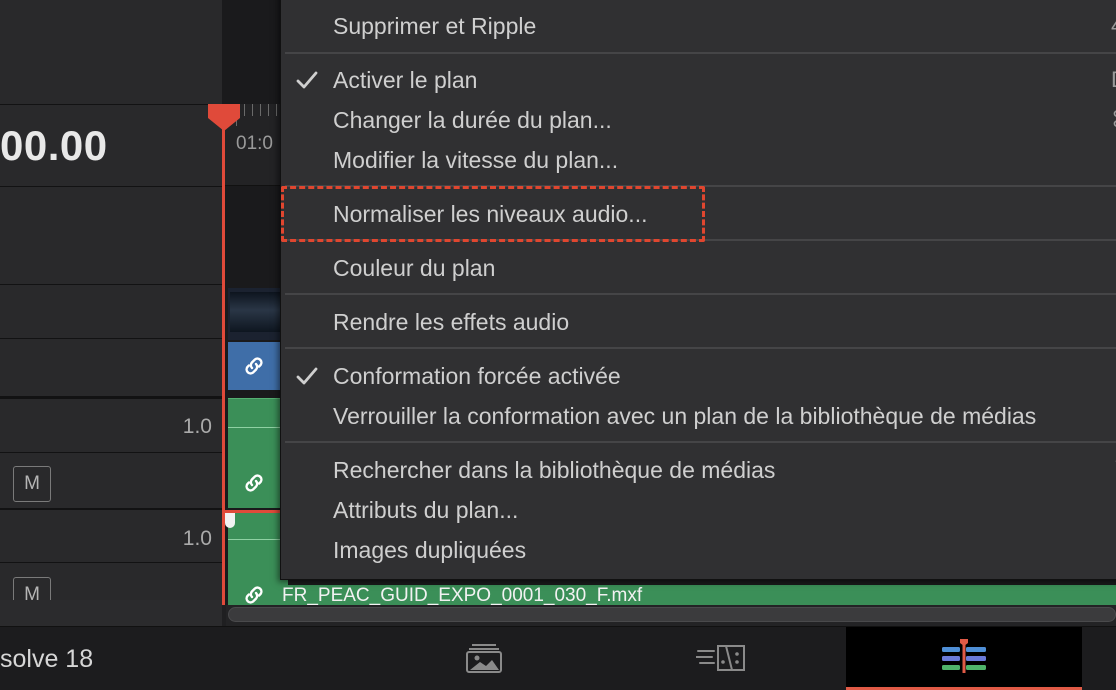  What do you see at coordinates (255, 511) in the screenshot?
I see `track-boundary-marker` at bounding box center [255, 511].